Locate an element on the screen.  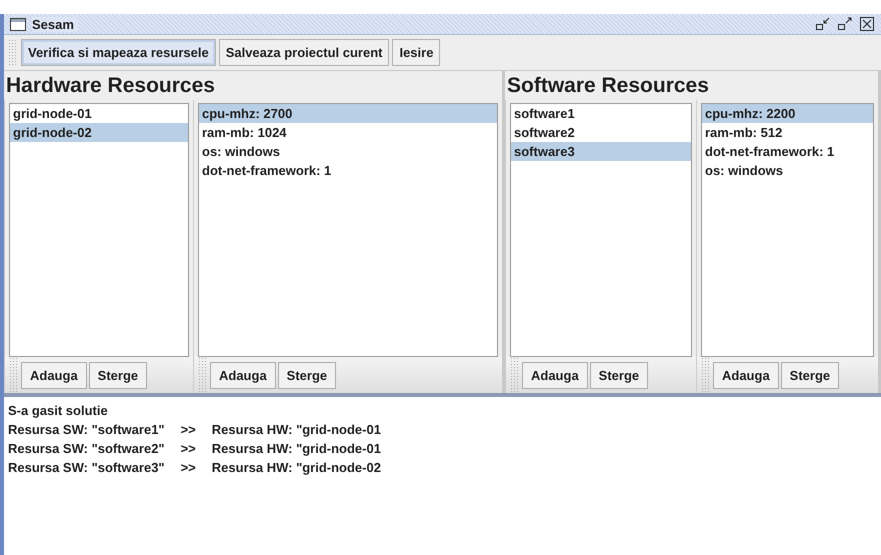
list-item: software3 is located at coordinates (601, 151).